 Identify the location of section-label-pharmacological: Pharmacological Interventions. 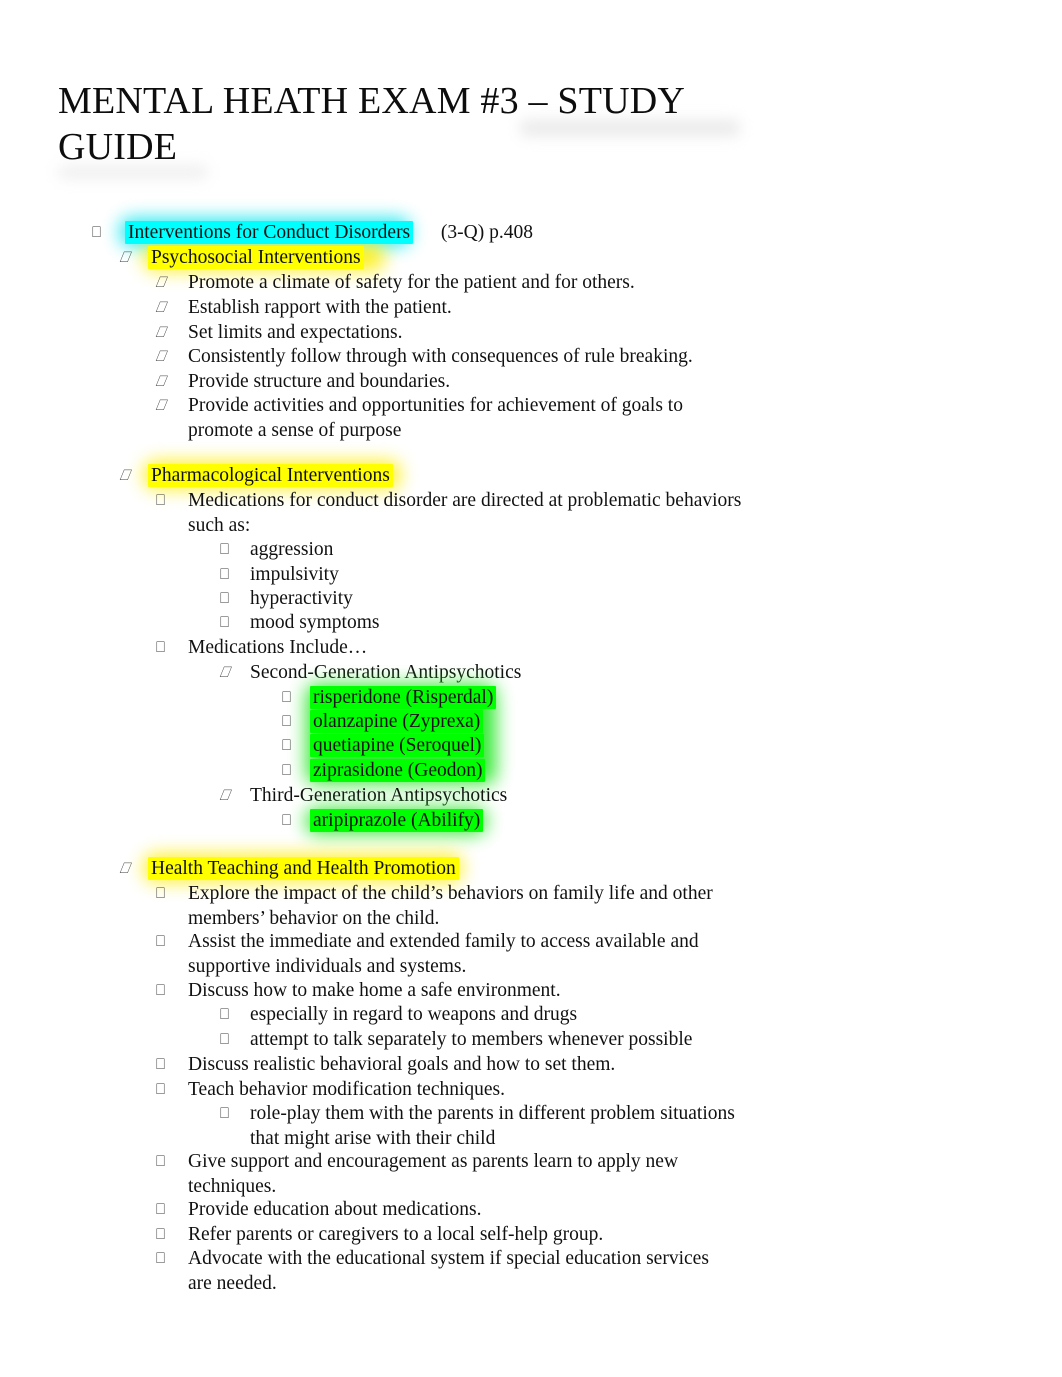
(270, 475).